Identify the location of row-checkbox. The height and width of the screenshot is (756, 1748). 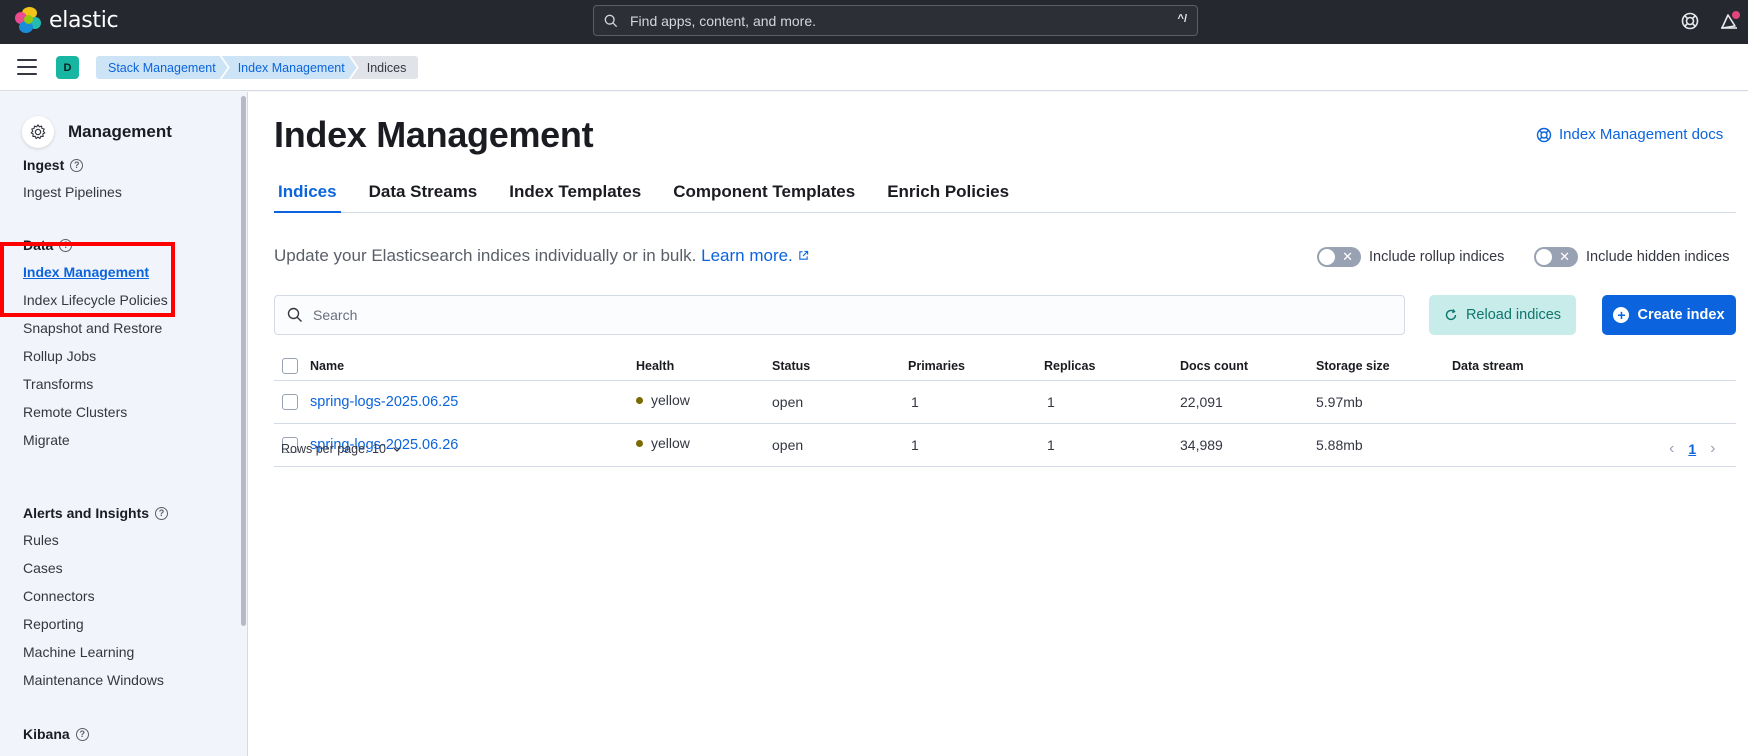
(290, 402).